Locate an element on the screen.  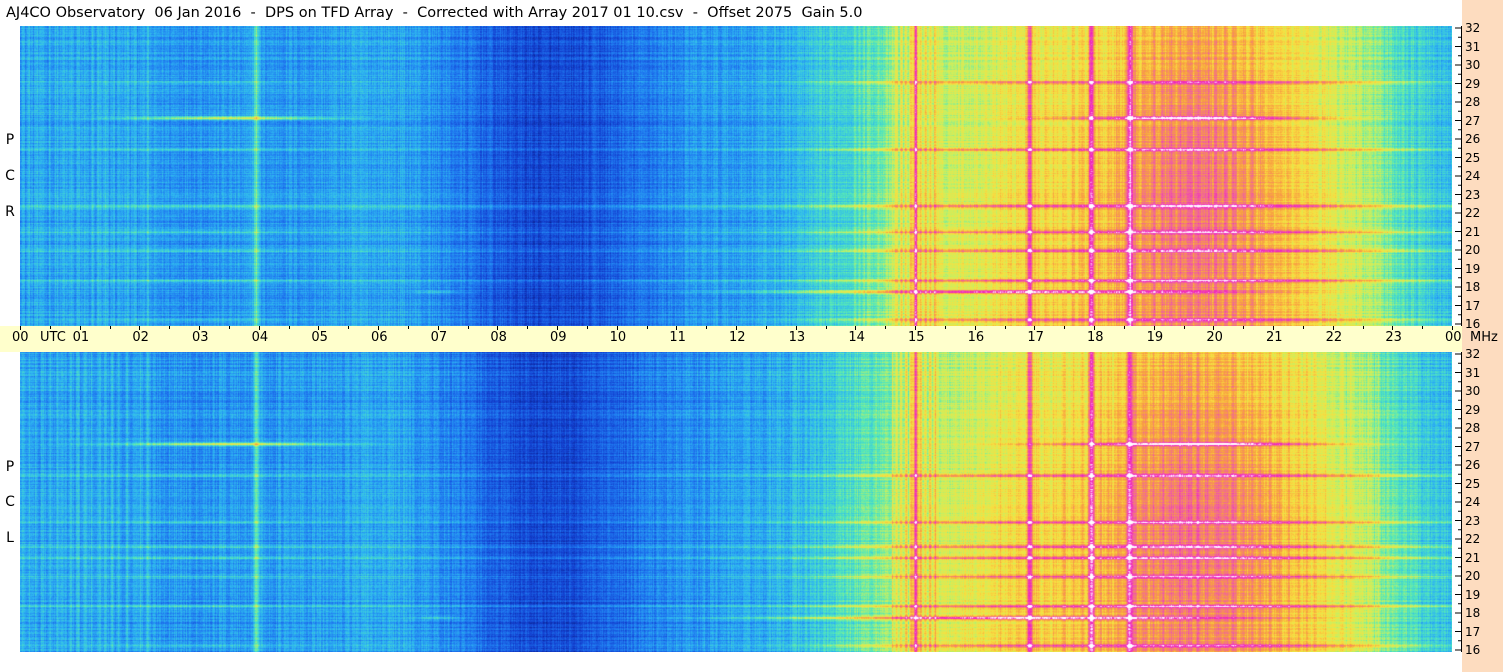
utc-tick-label: 01 is located at coordinates (81, 337).